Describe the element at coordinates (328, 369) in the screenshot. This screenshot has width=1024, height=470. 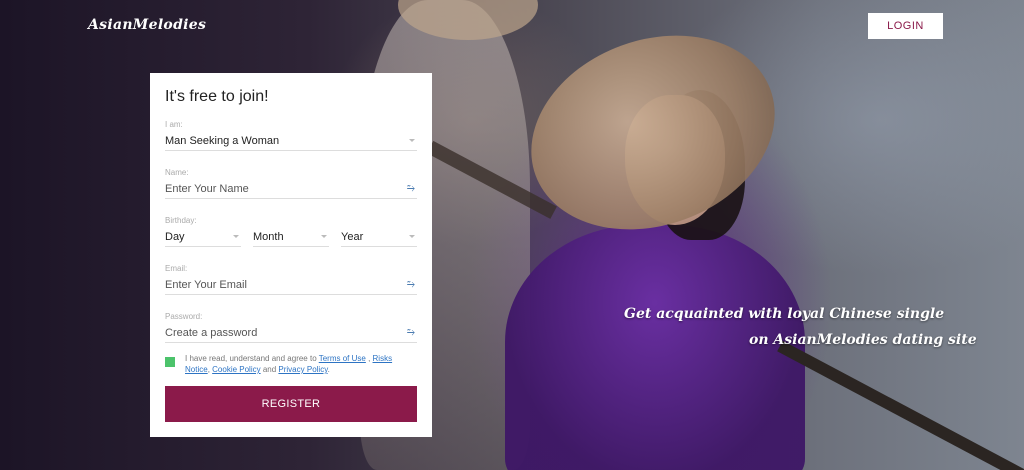
I see `agree-suffix: .` at that location.